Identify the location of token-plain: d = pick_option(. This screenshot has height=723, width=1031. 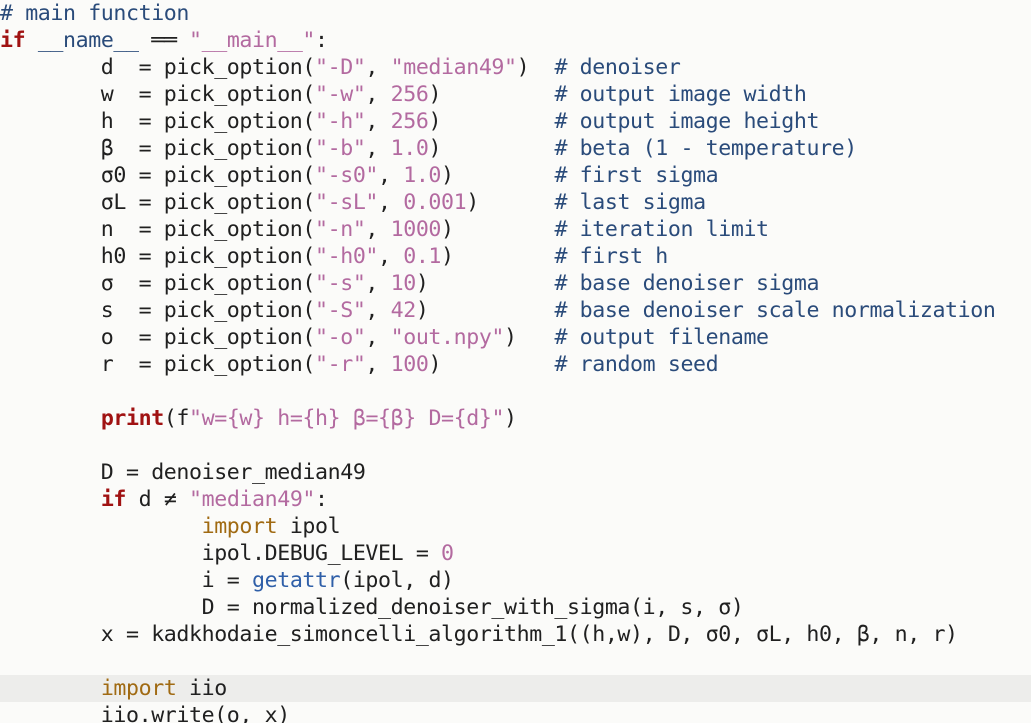
(158, 67).